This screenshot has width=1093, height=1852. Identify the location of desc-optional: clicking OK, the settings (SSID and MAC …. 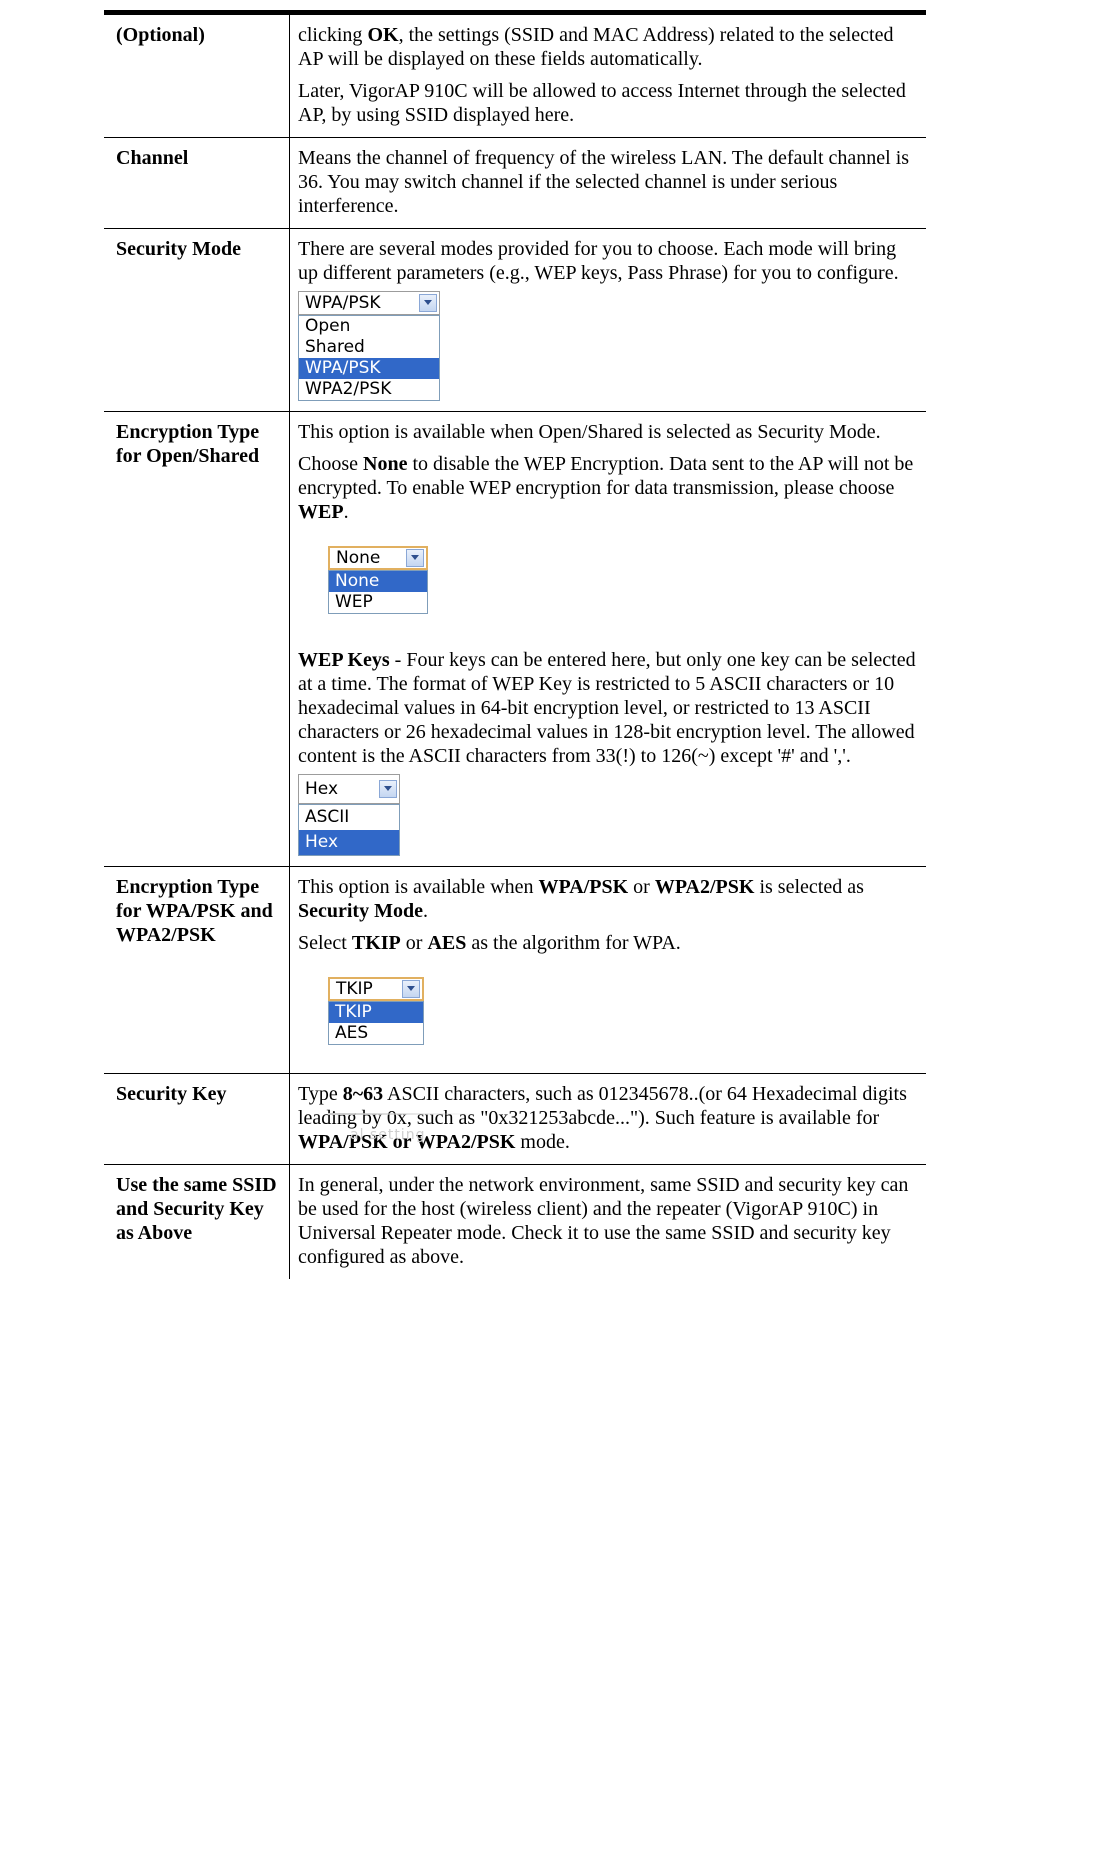
(607, 74).